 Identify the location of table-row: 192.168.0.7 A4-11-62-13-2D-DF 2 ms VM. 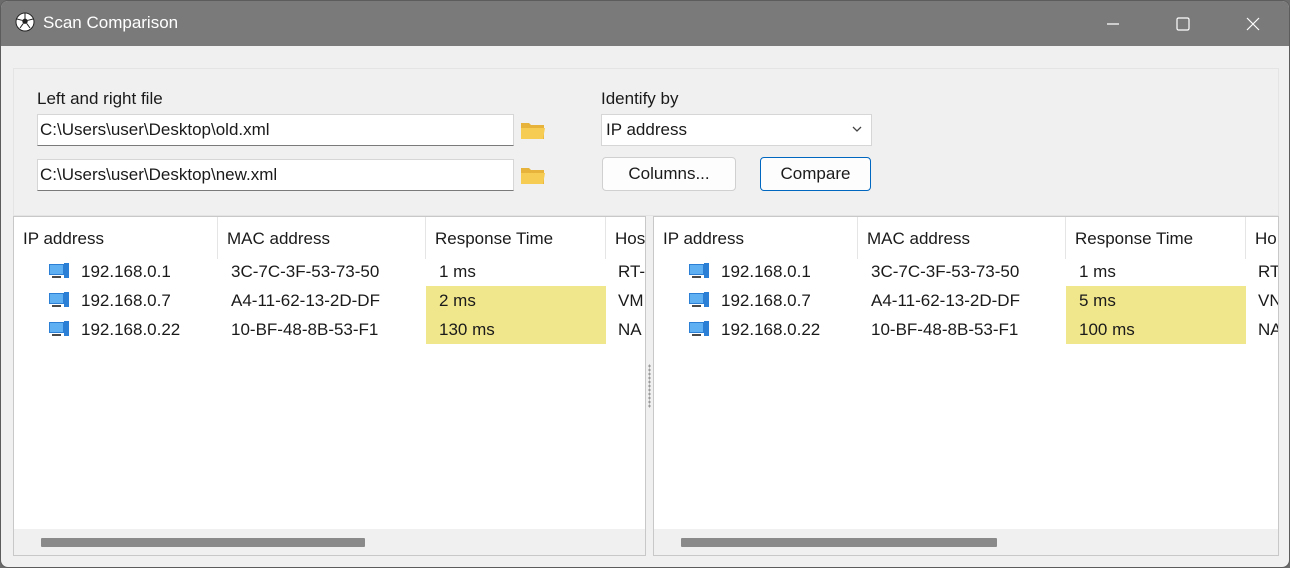
(329, 300).